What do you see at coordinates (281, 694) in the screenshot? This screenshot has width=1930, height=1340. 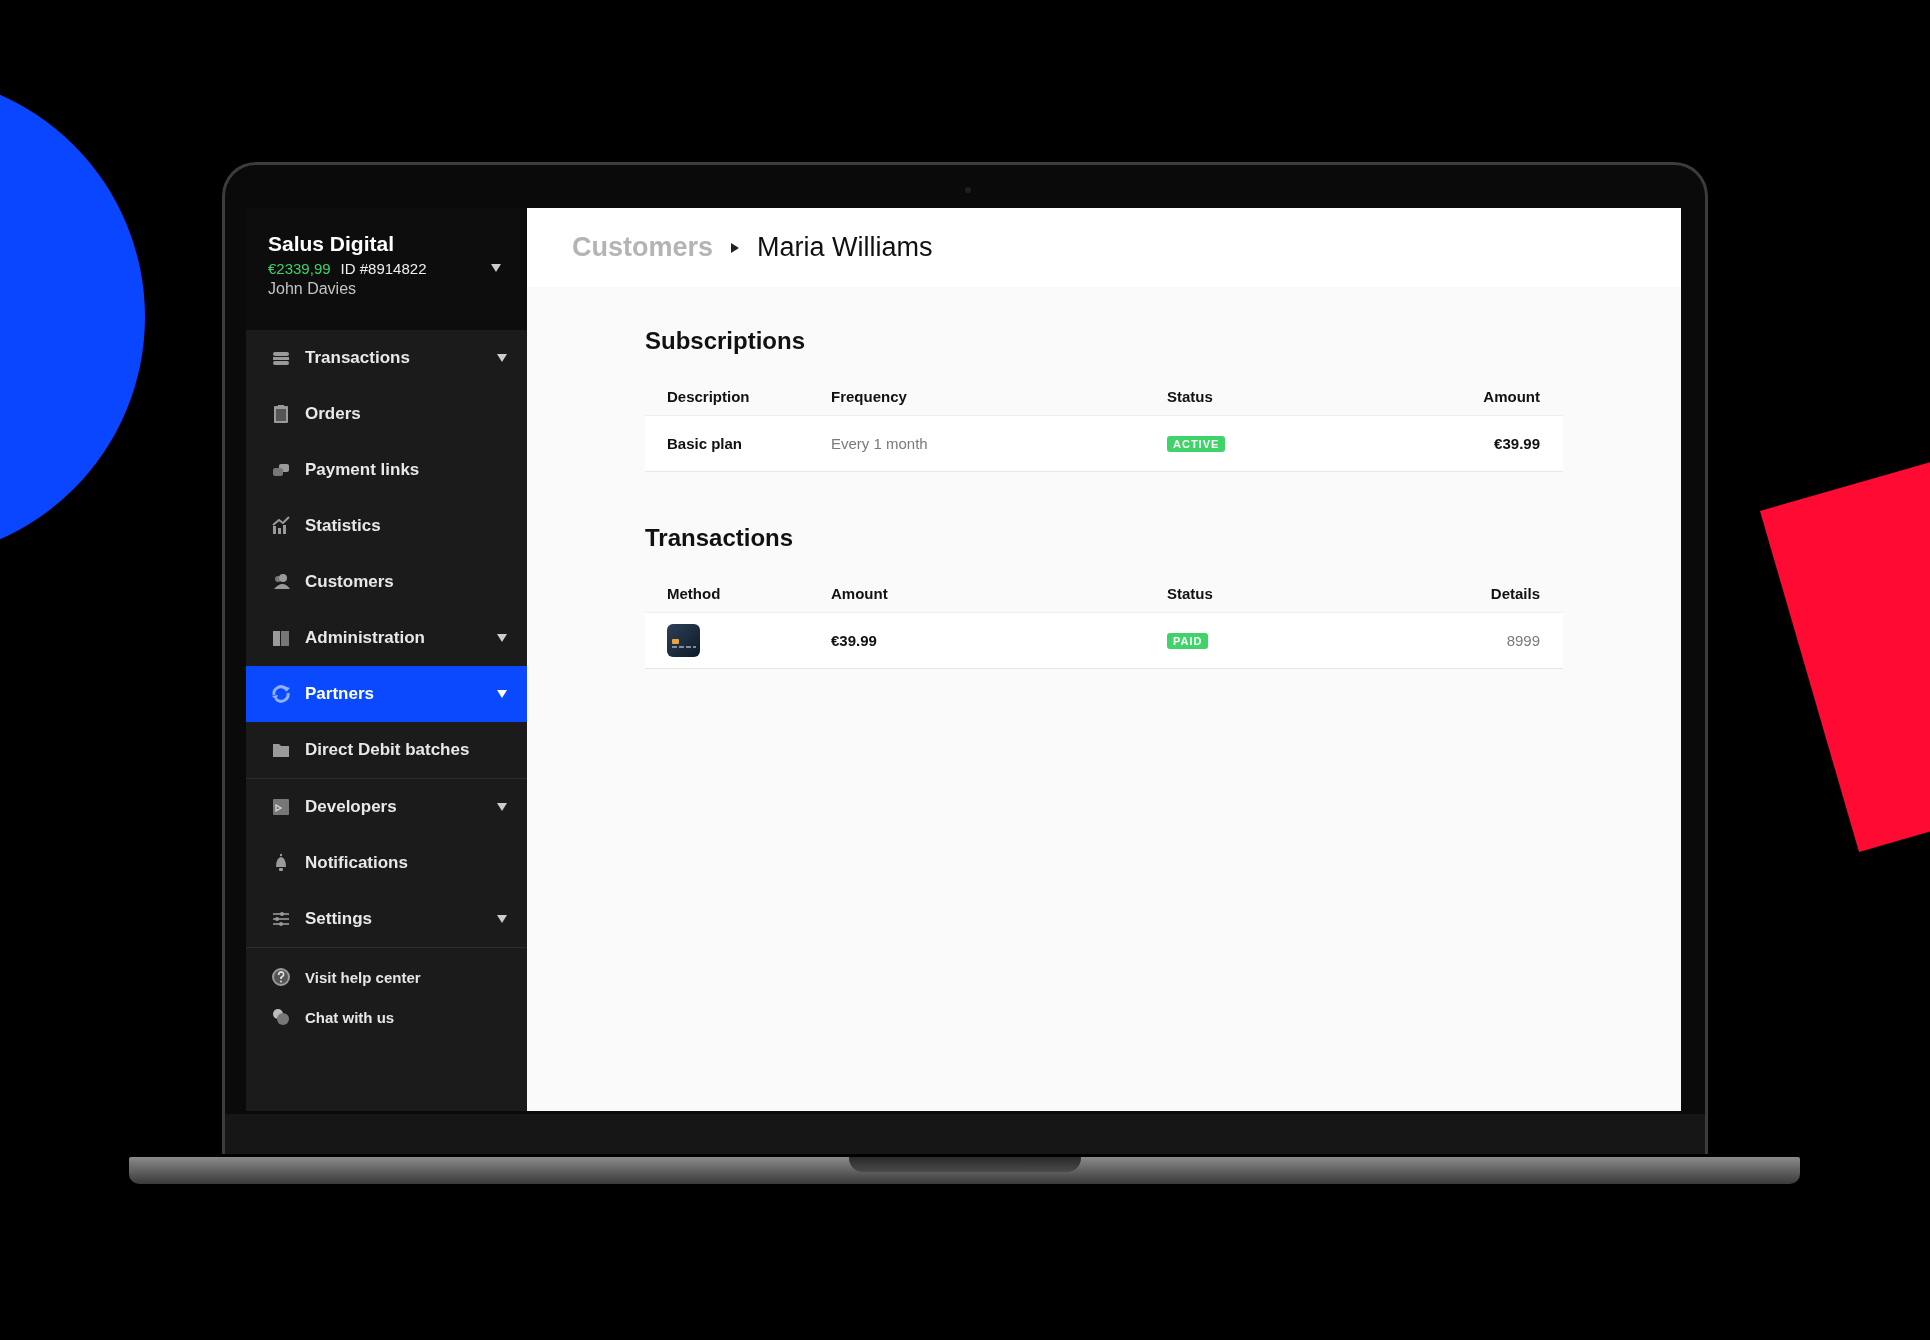 I see `sync-arrows-icon` at bounding box center [281, 694].